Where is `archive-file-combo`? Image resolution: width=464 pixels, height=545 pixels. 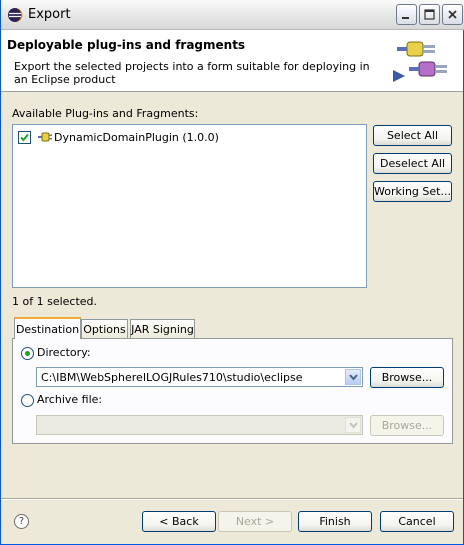 archive-file-combo is located at coordinates (199, 425).